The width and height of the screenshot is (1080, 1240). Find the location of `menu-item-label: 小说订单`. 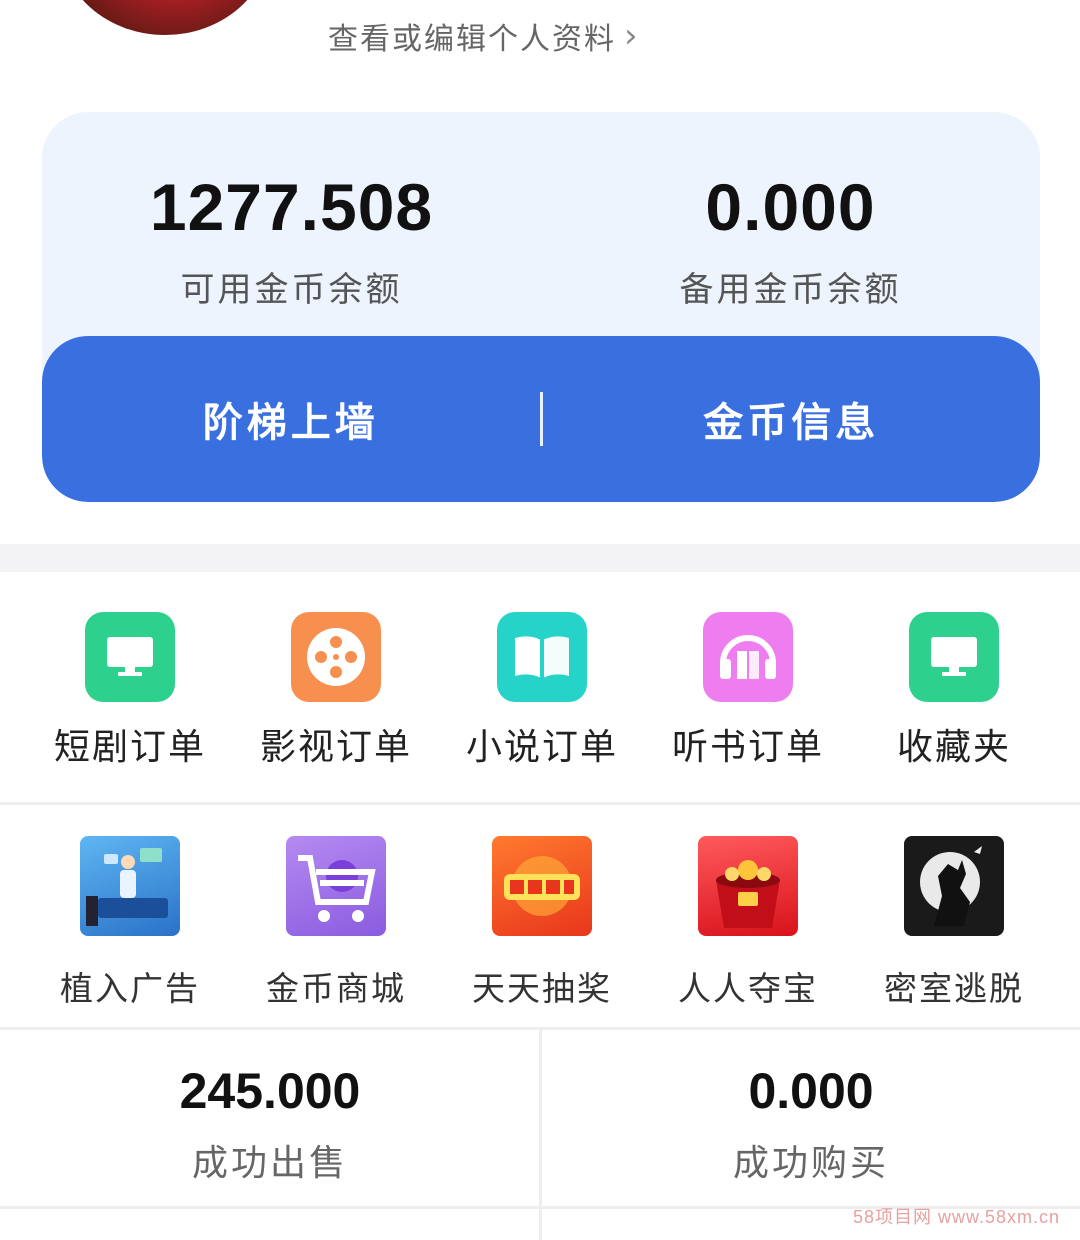

menu-item-label: 小说订单 is located at coordinates (541, 747).